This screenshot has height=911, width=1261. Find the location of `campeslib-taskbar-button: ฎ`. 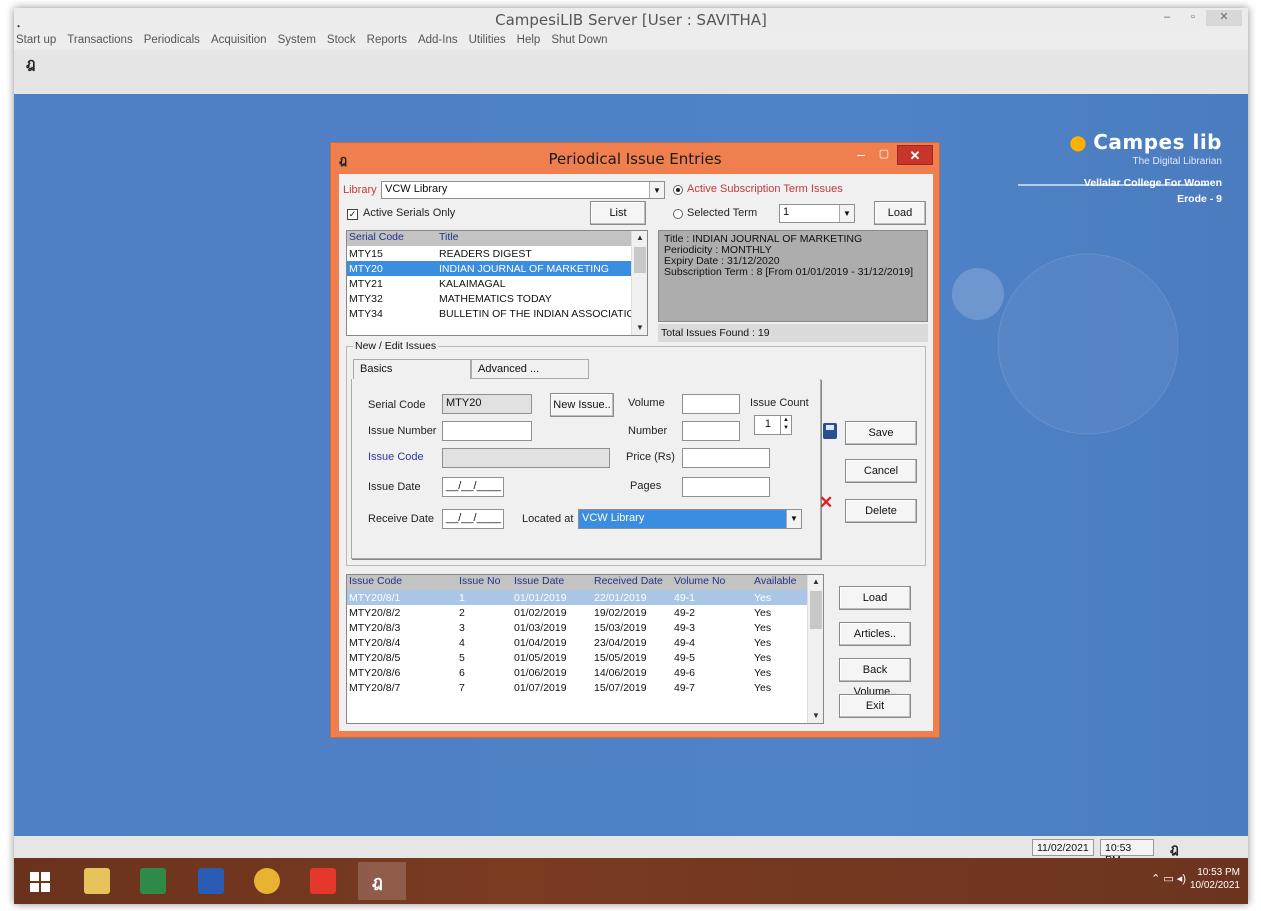

campeslib-taskbar-button: ฎ is located at coordinates (382, 881).